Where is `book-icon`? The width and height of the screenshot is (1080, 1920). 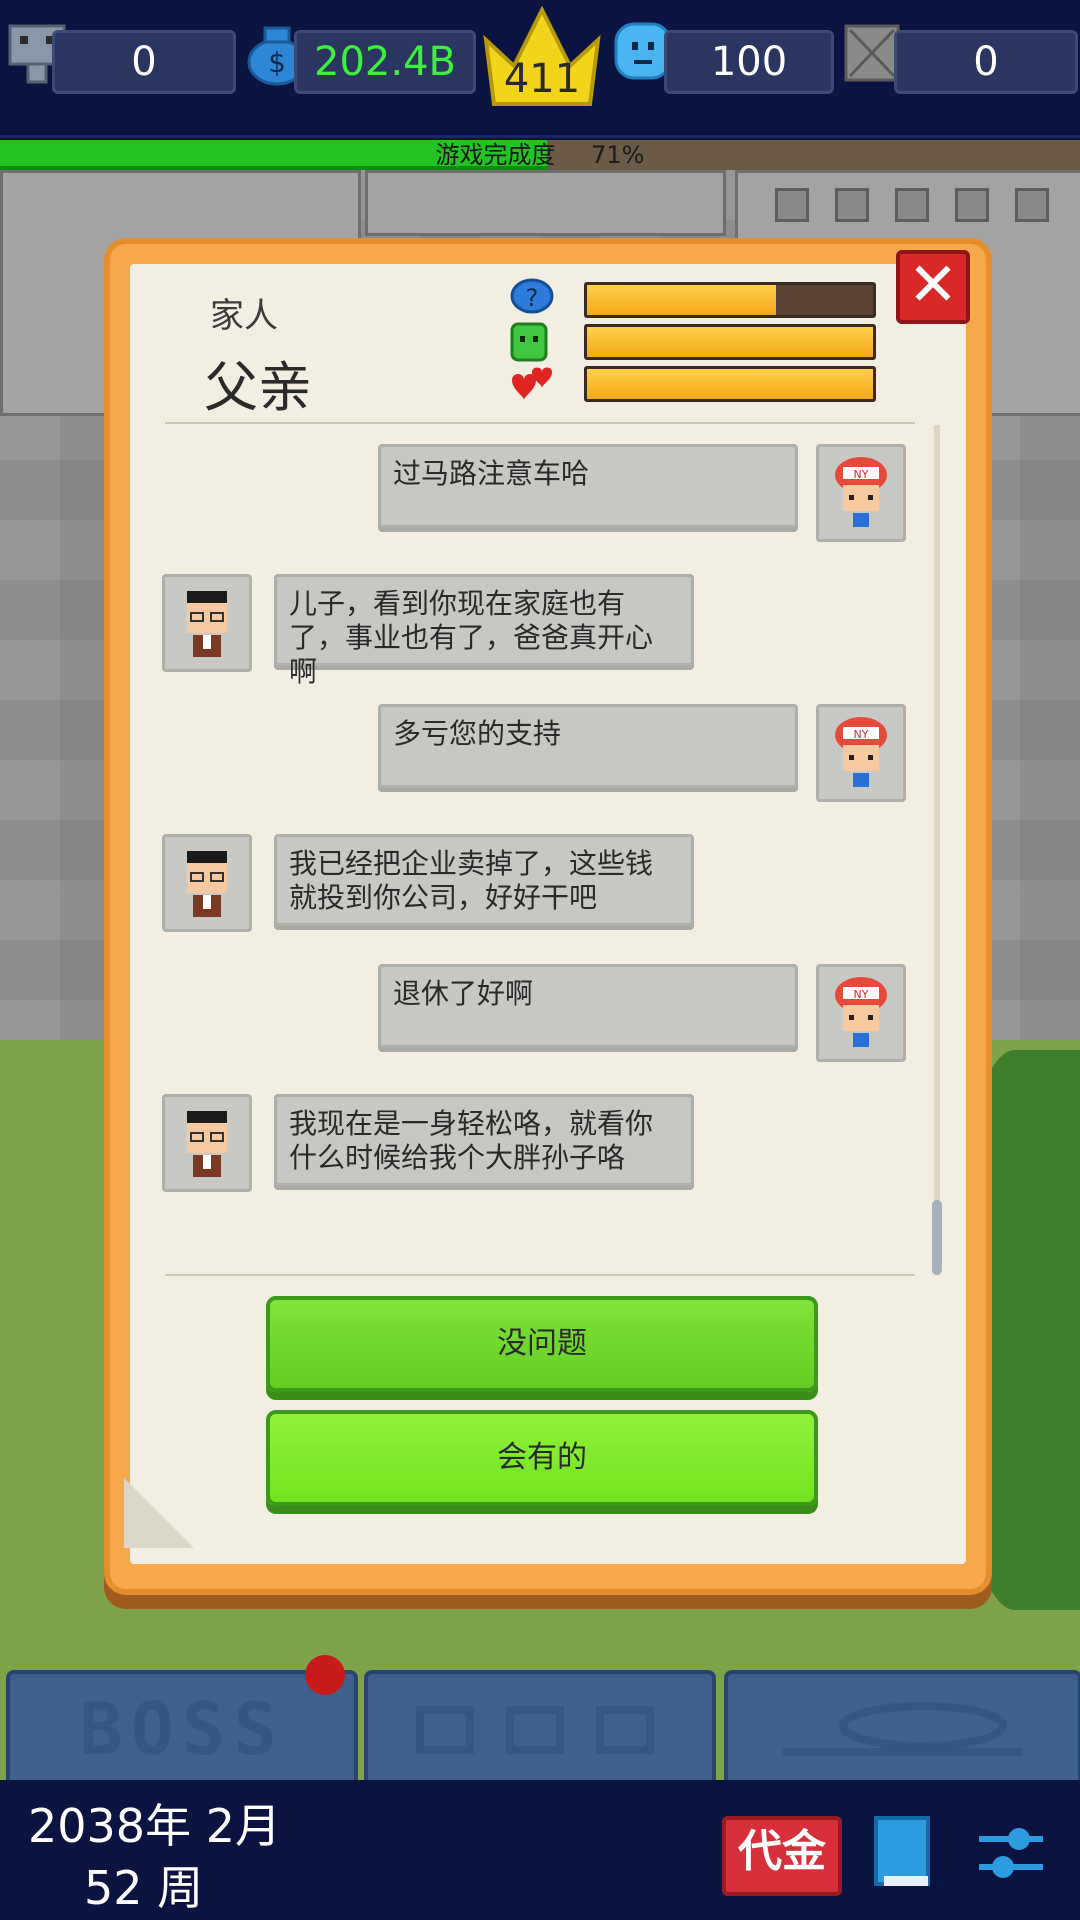 book-icon is located at coordinates (904, 1853).